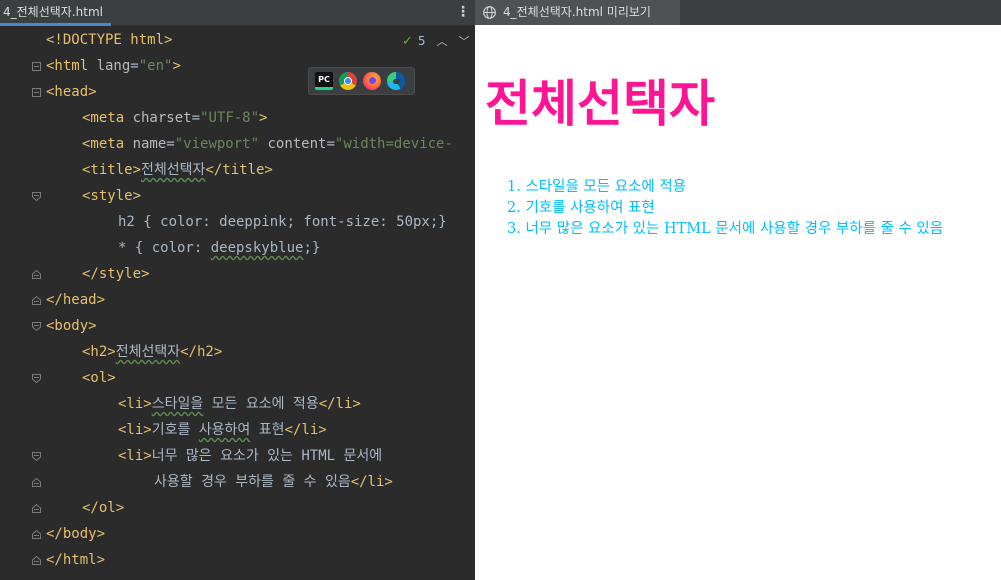  Describe the element at coordinates (442, 41) in the screenshot. I see `chevron-up-icon: ︿` at that location.